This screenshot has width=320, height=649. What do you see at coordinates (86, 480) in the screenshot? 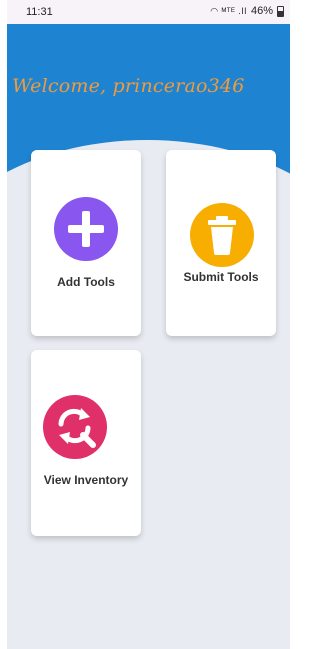
I see `view-inventory-label: View Inventory` at bounding box center [86, 480].